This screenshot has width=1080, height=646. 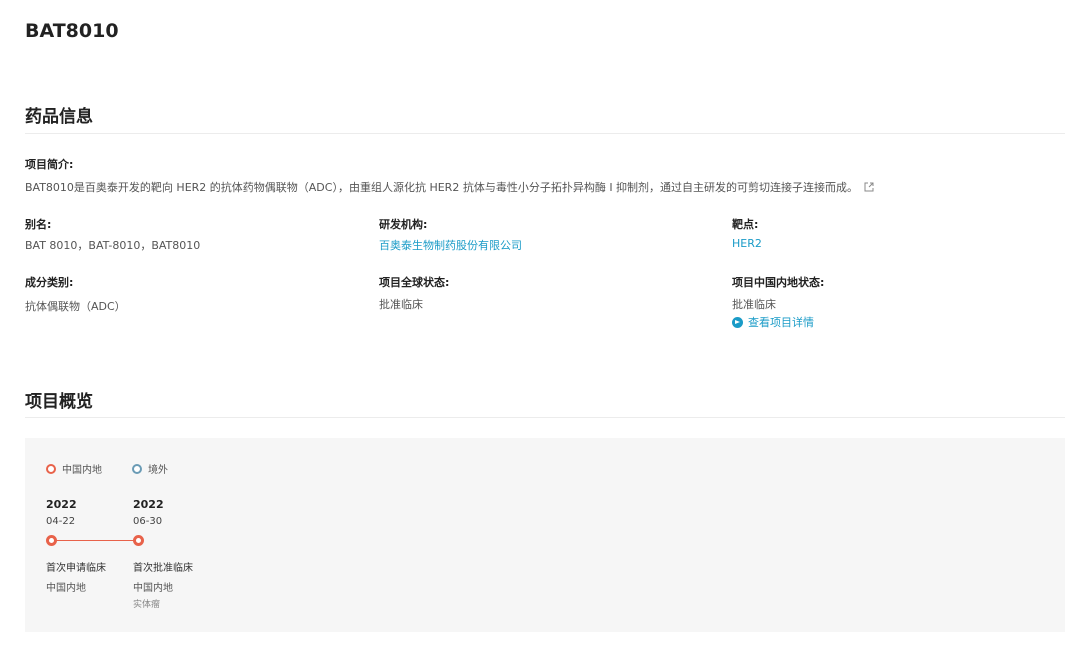 I want to click on timeline-event-1-year: 2022, so click(x=61, y=504).